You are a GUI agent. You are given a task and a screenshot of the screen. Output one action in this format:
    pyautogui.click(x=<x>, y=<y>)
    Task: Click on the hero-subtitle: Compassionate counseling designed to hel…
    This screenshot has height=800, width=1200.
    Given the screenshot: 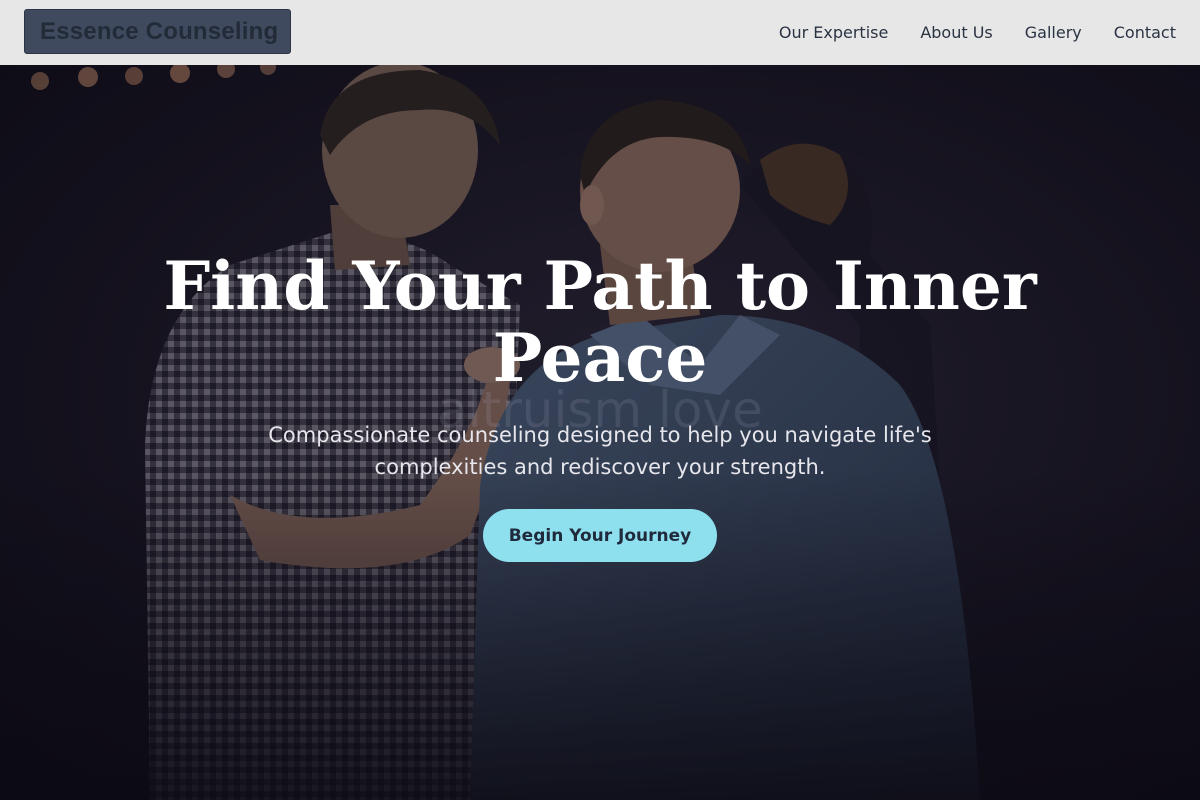 What is the action you would take?
    pyautogui.click(x=600, y=451)
    